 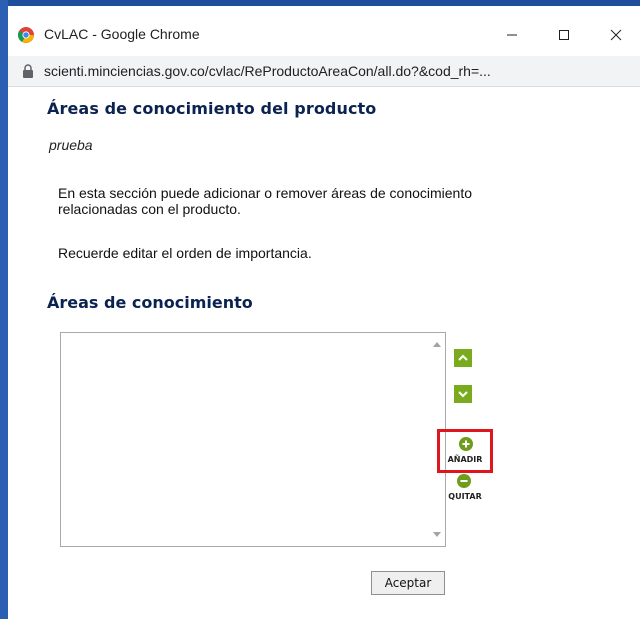 I want to click on plus-circle-icon, so click(x=466, y=444).